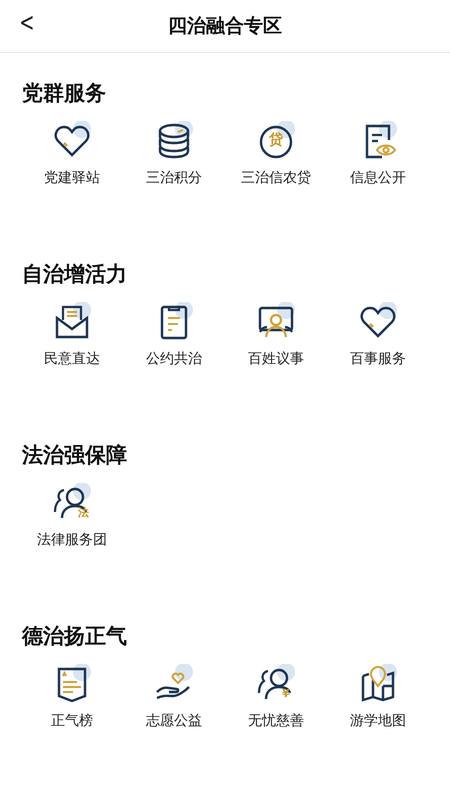 The height and width of the screenshot is (800, 450). What do you see at coordinates (75, 455) in the screenshot?
I see `section-title: 法治强保障` at bounding box center [75, 455].